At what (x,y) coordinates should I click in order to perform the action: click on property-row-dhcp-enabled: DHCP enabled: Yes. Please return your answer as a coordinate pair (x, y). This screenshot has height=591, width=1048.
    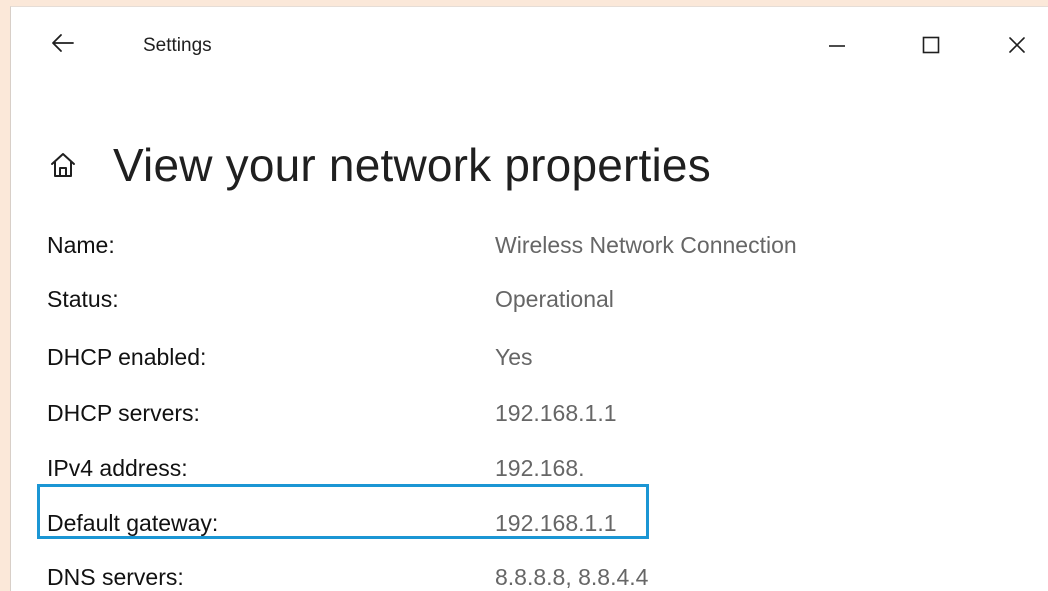
    Looking at the image, I should click on (529, 357).